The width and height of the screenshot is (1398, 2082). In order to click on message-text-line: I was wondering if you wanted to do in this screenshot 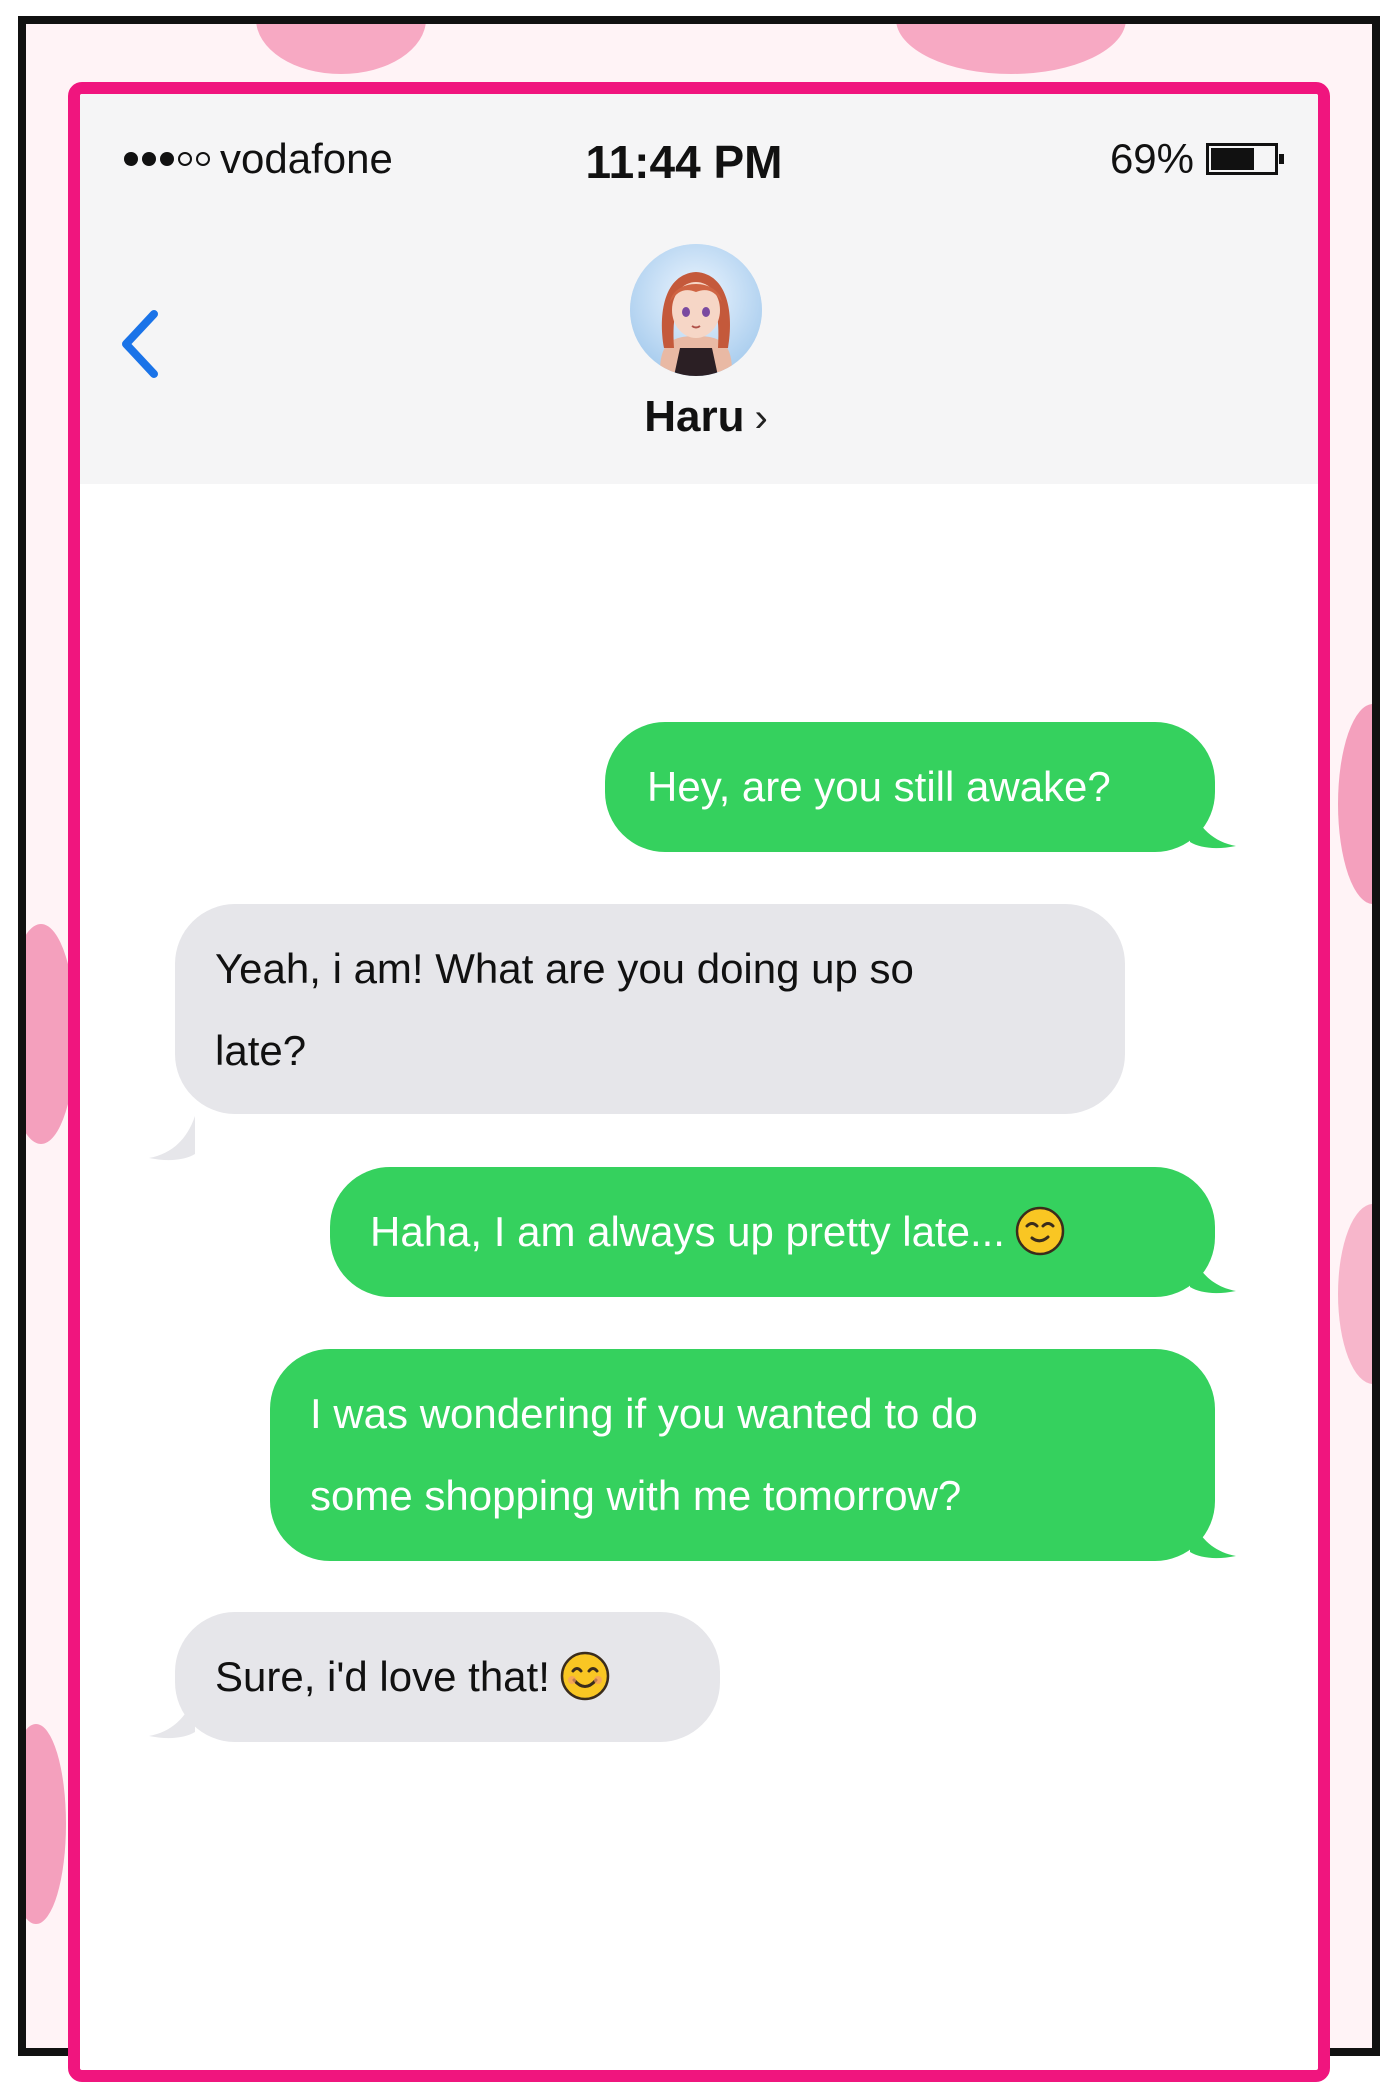, I will do `click(644, 1413)`.